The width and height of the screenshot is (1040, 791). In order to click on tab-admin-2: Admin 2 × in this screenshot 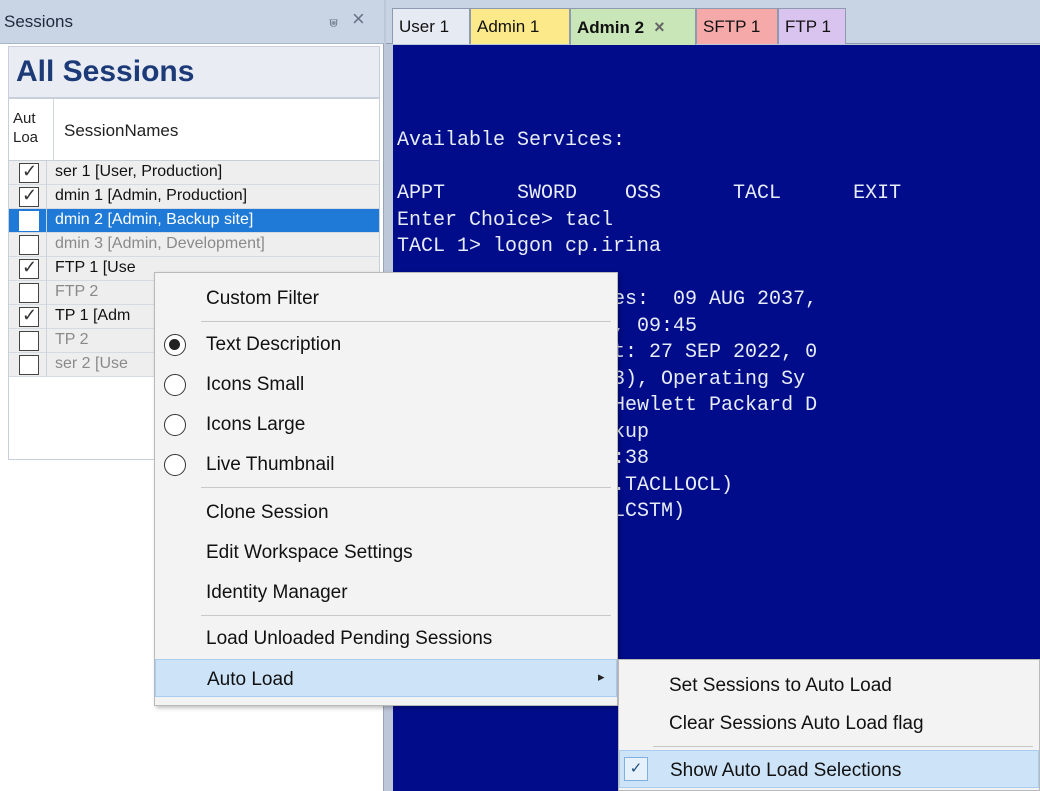, I will do `click(633, 26)`.